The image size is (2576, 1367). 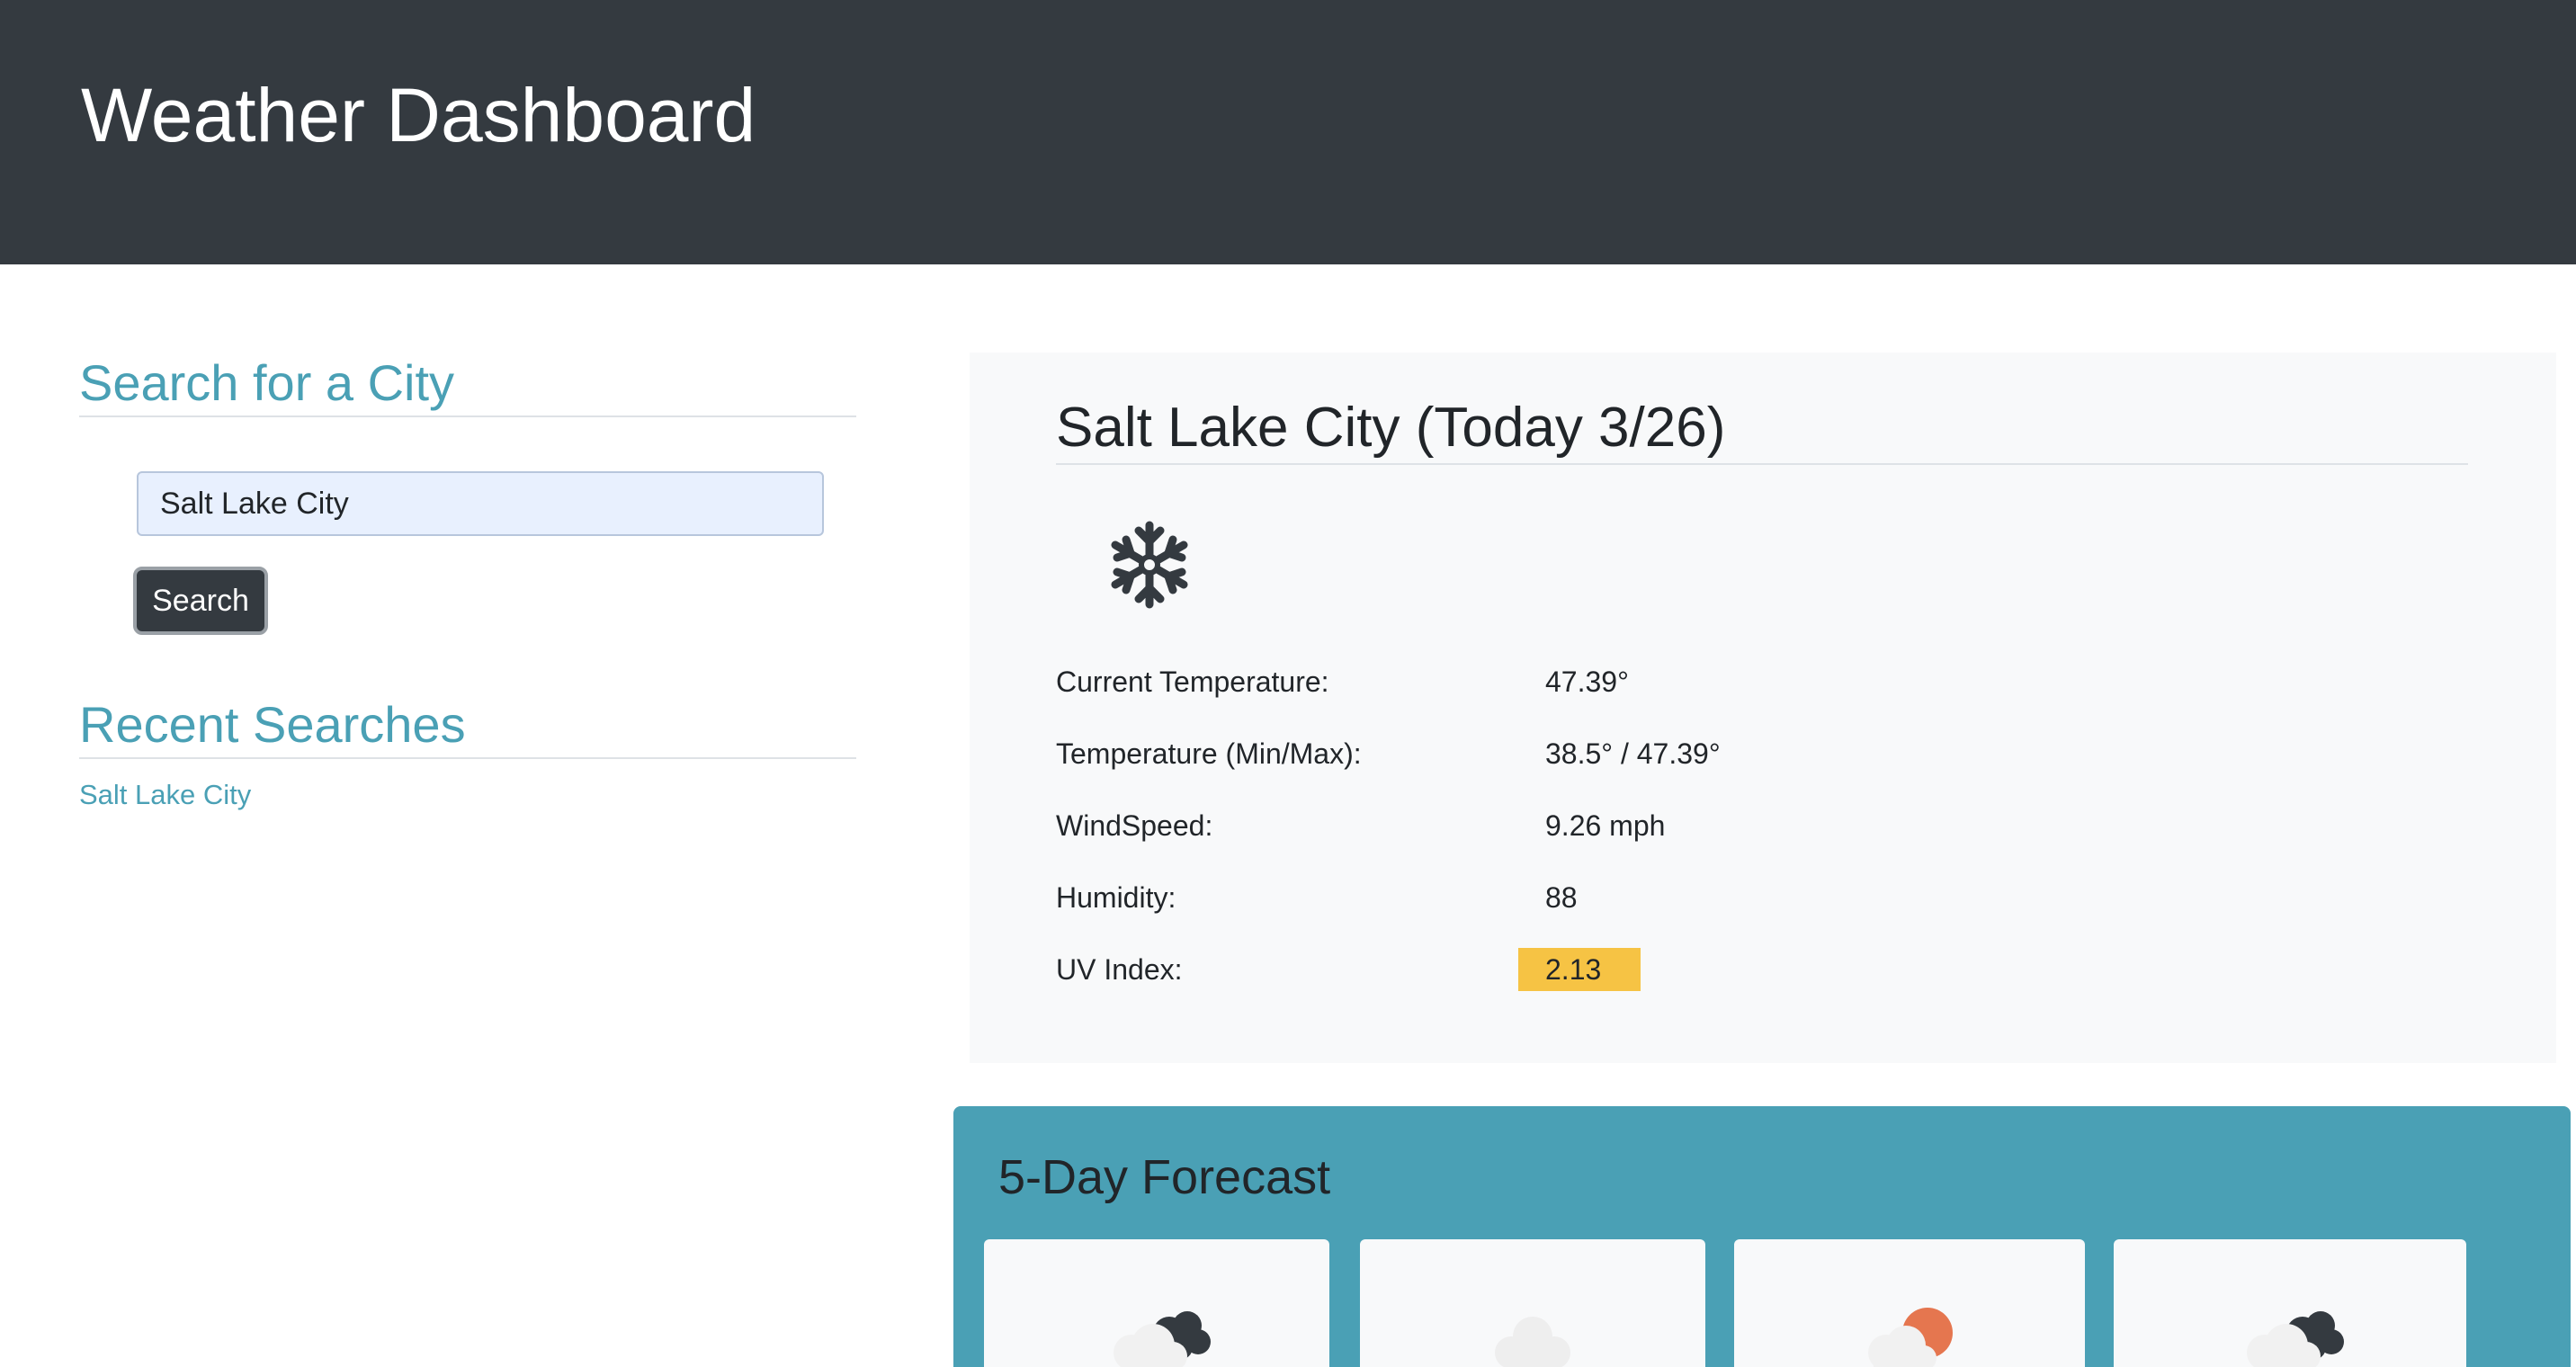 I want to click on cloud-icon, so click(x=1532, y=1342).